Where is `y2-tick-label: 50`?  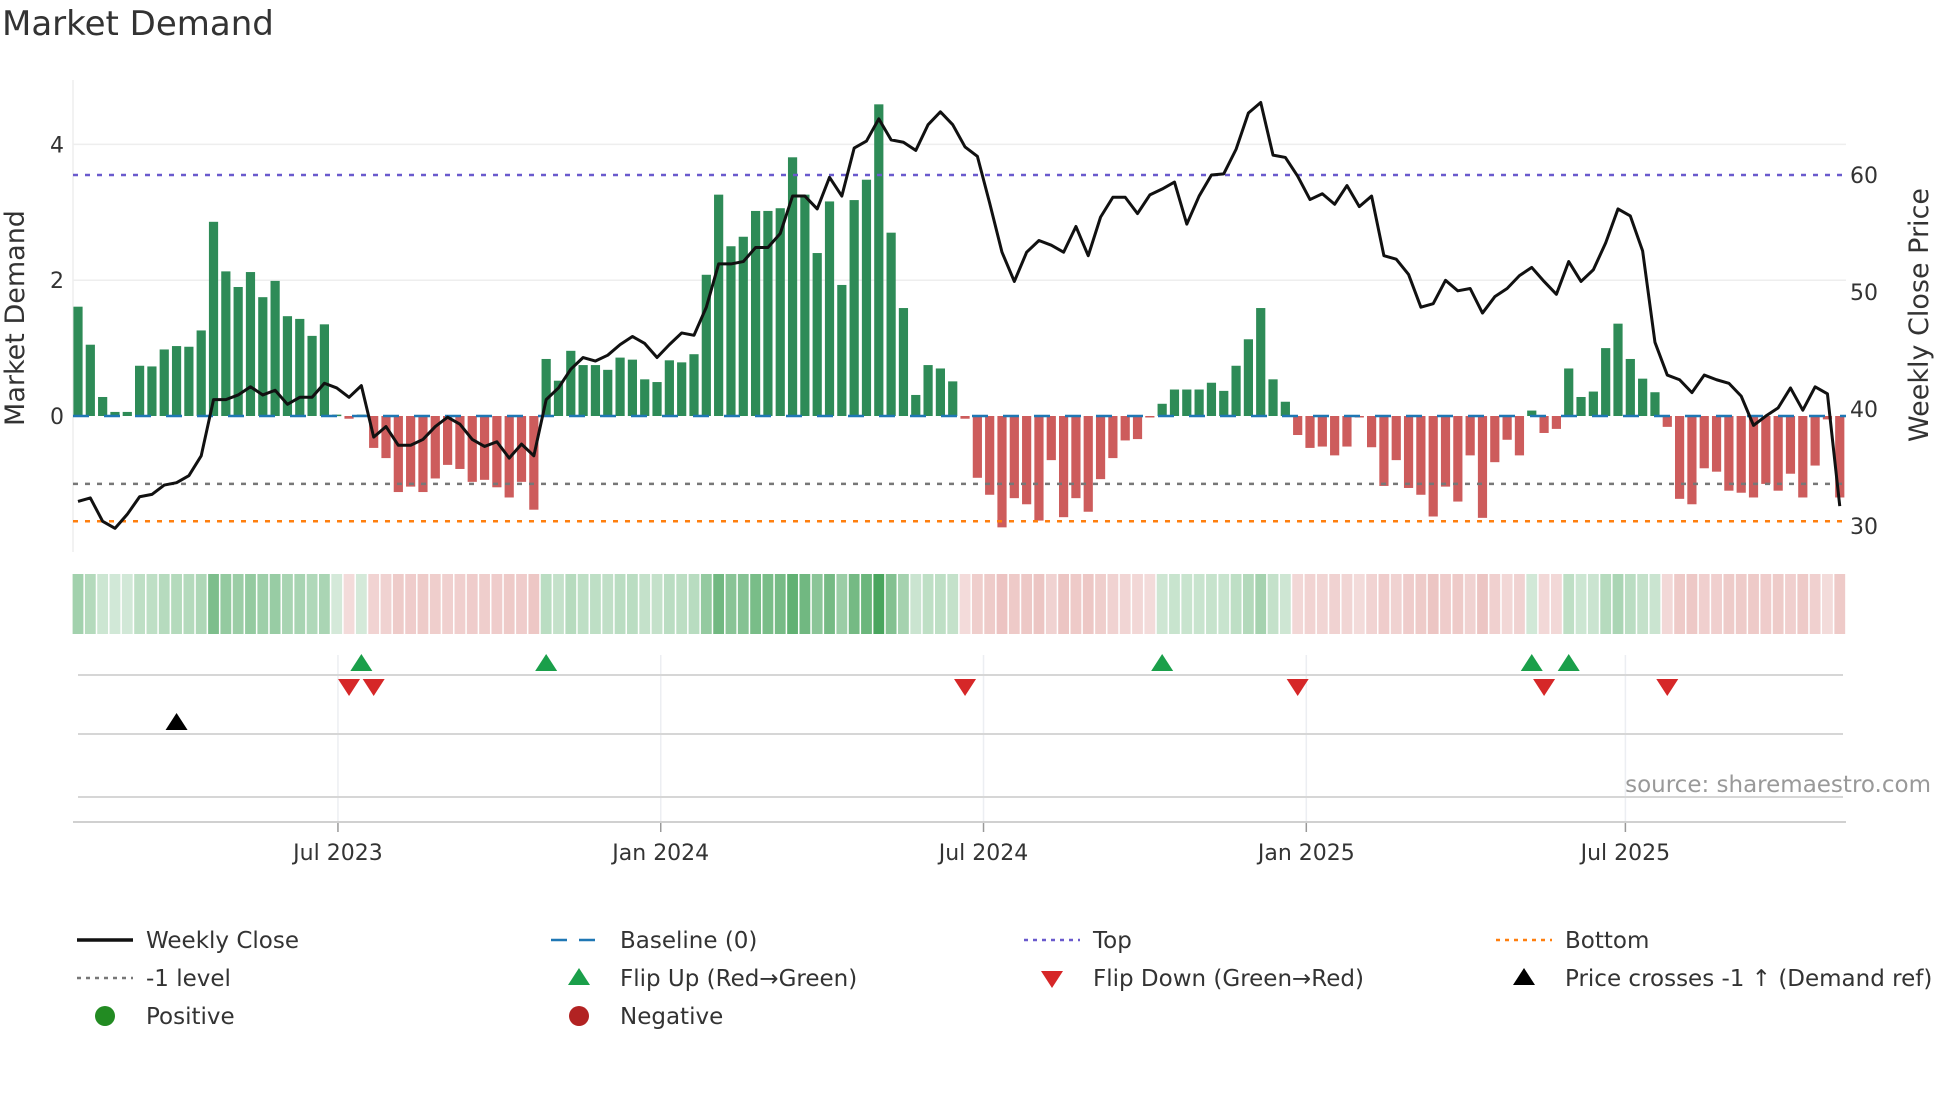 y2-tick-label: 50 is located at coordinates (1864, 293).